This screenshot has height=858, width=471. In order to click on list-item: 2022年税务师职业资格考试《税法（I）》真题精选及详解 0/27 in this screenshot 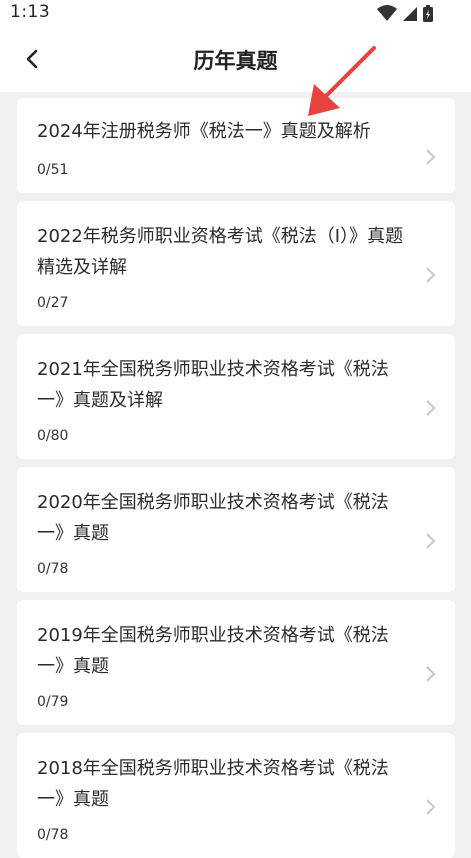, I will do `click(236, 263)`.